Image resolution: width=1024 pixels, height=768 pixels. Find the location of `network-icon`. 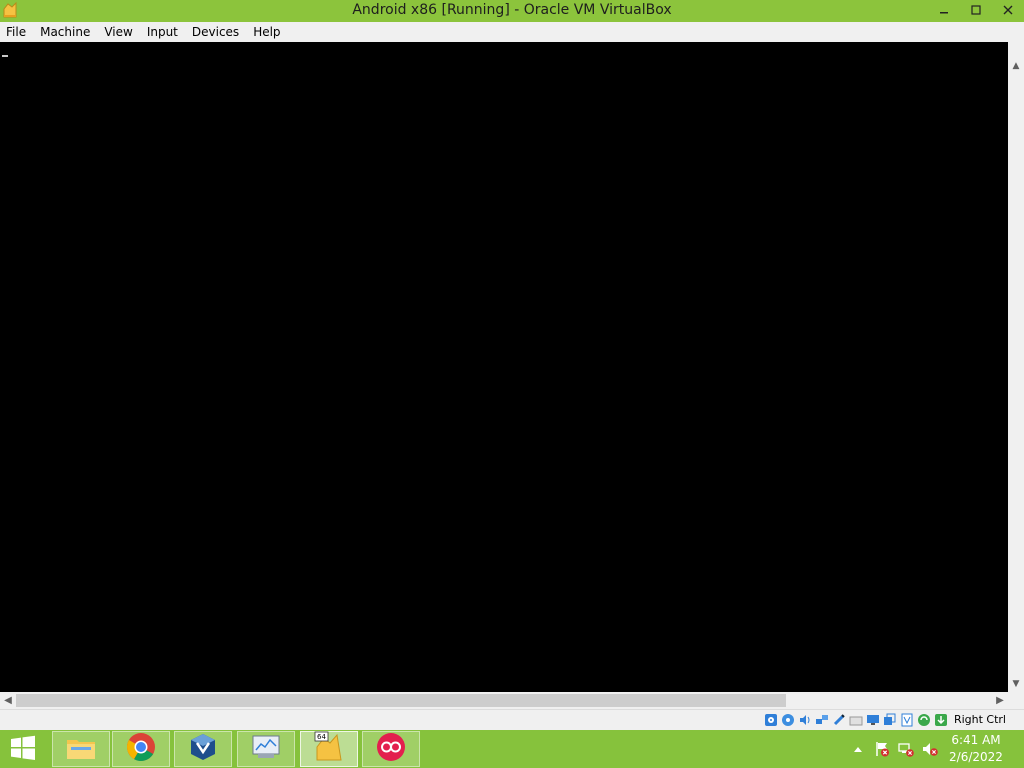

network-icon is located at coordinates (822, 720).